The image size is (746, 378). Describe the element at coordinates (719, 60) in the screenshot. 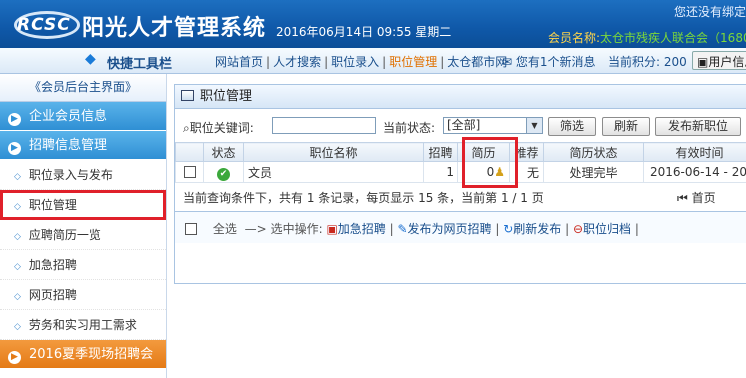

I see `user-info-button: ▣用户信息` at that location.